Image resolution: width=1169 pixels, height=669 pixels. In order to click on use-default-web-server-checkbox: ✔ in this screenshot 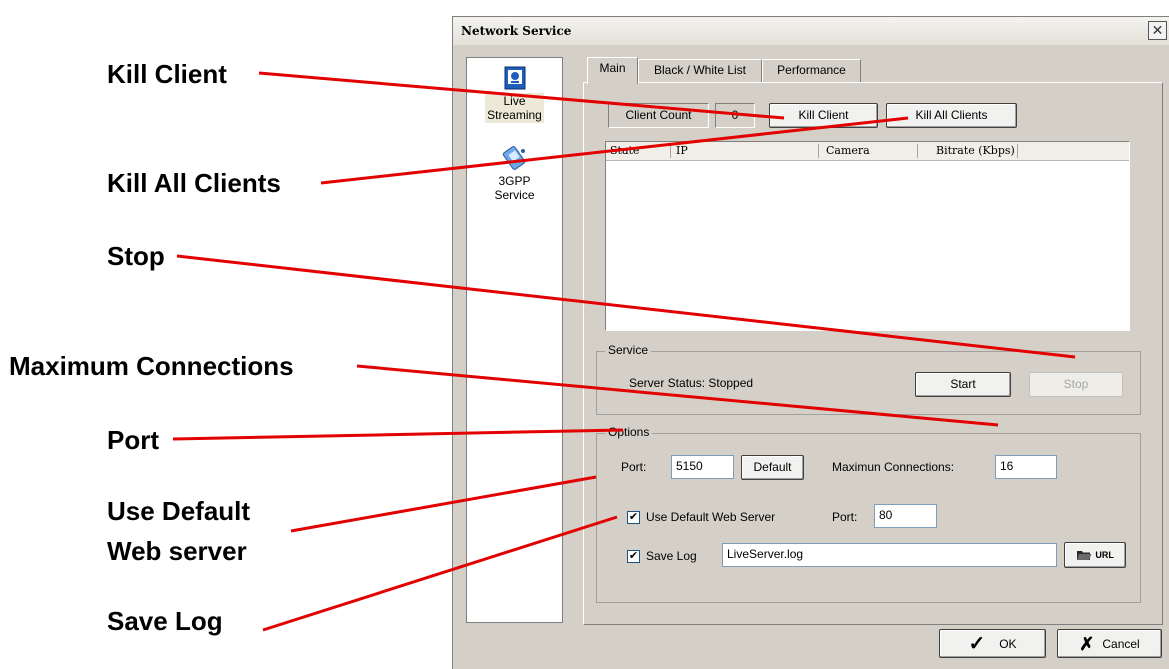, I will do `click(633, 517)`.